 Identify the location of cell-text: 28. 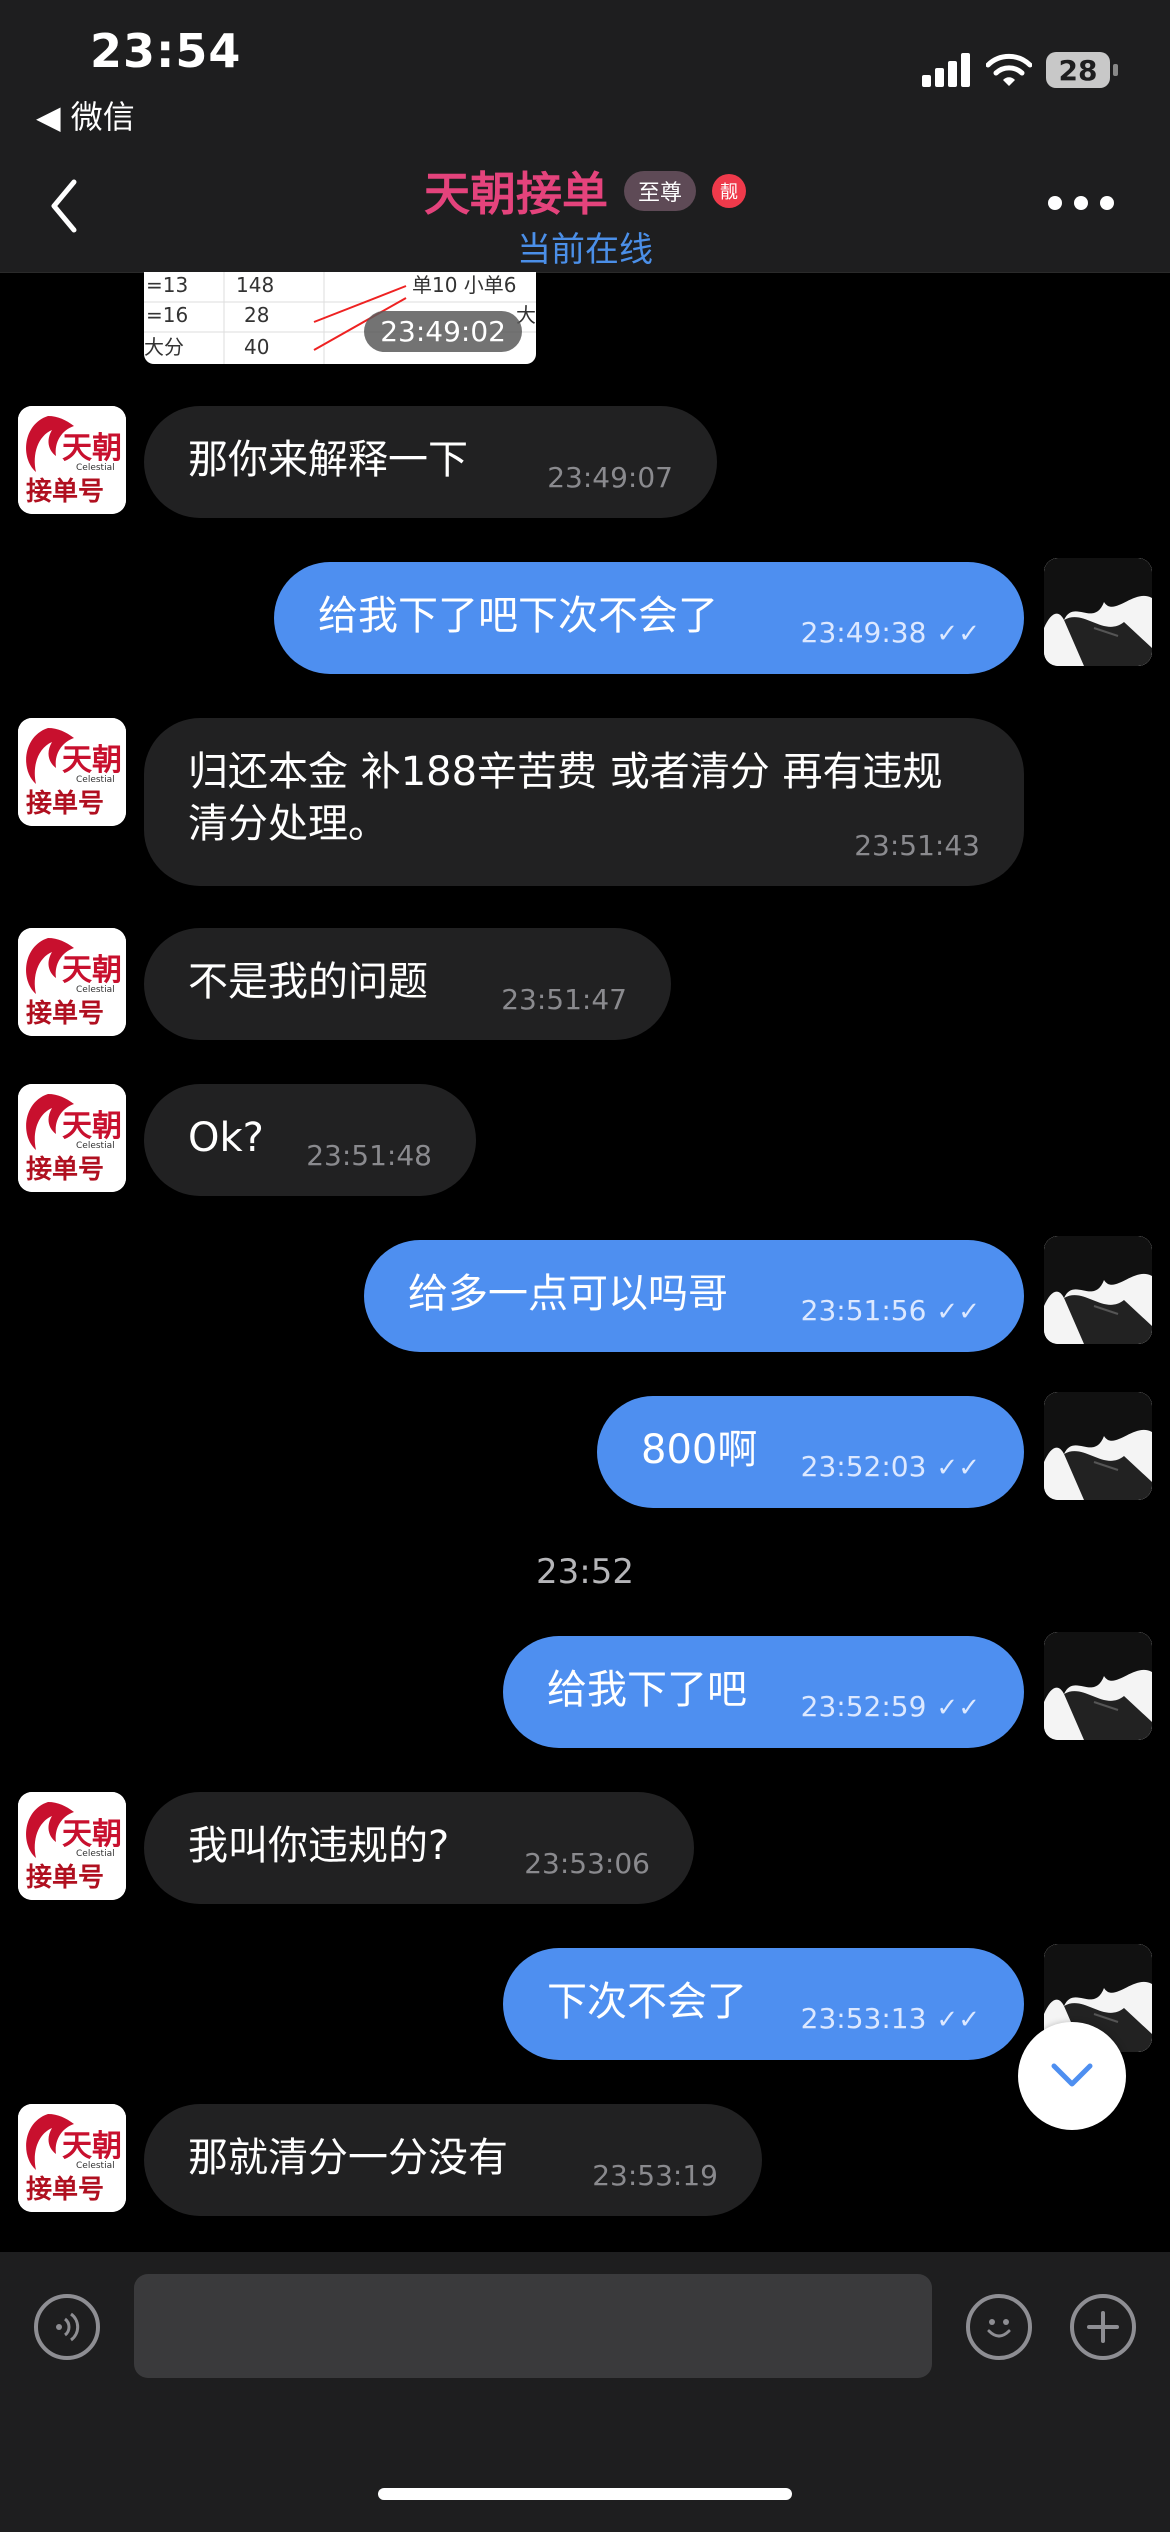
(256, 315).